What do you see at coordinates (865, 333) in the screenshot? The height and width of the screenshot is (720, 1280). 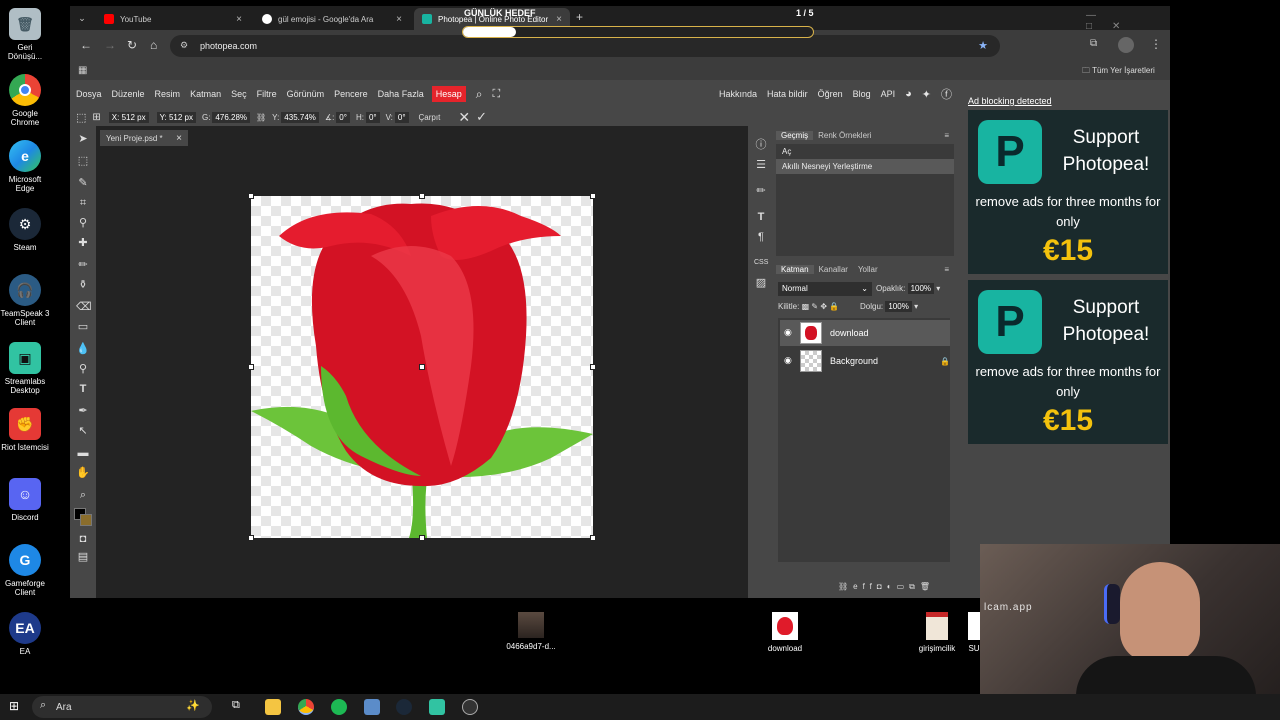 I see `layer-row-download: ◉ download` at bounding box center [865, 333].